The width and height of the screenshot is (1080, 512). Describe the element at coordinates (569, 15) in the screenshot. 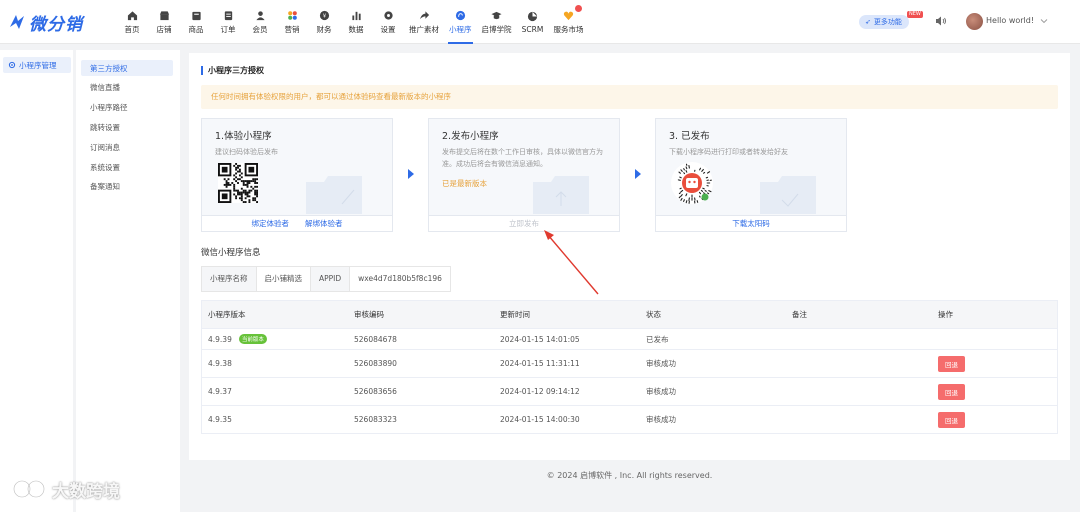

I see `market-icon` at that location.